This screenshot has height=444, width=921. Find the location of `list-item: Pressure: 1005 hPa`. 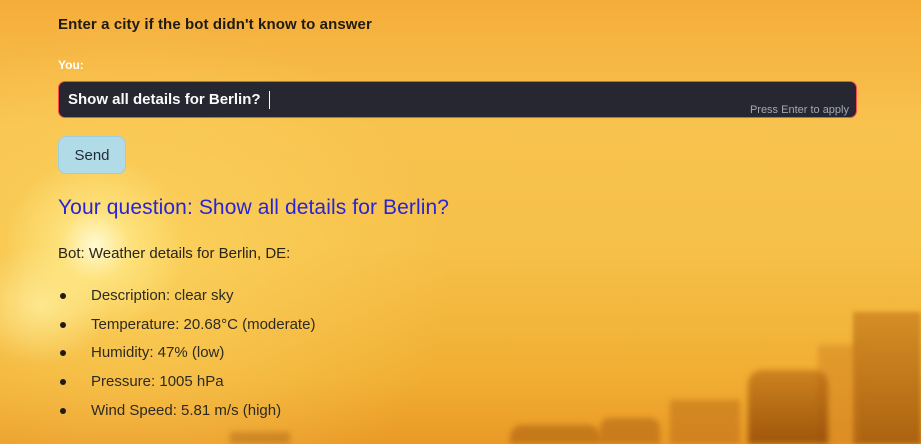

list-item: Pressure: 1005 hPa is located at coordinates (186, 386).